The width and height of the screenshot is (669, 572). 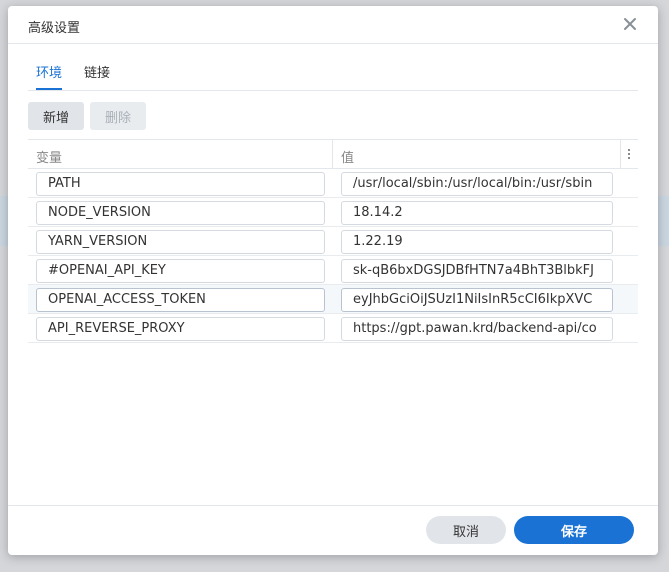 I want to click on variable-name-field: #OPENAI_API_KEY, so click(x=180, y=271).